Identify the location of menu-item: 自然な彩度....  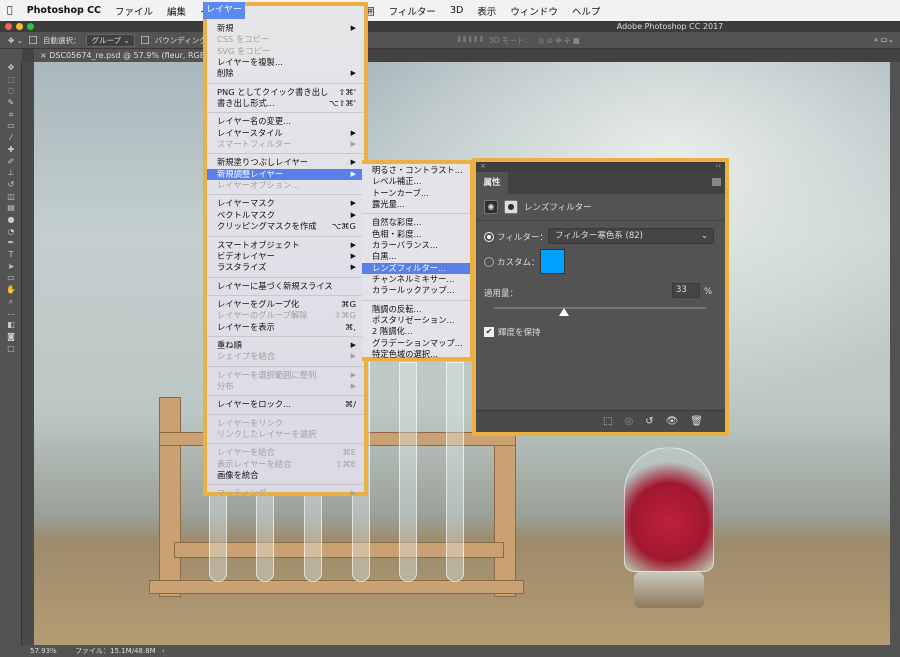
(416, 222).